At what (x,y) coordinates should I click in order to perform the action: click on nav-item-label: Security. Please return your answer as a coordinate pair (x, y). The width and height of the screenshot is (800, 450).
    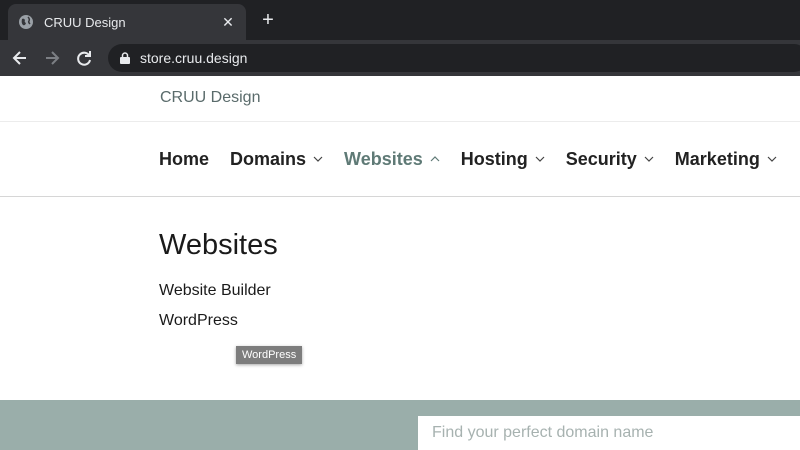
    Looking at the image, I should click on (601, 158).